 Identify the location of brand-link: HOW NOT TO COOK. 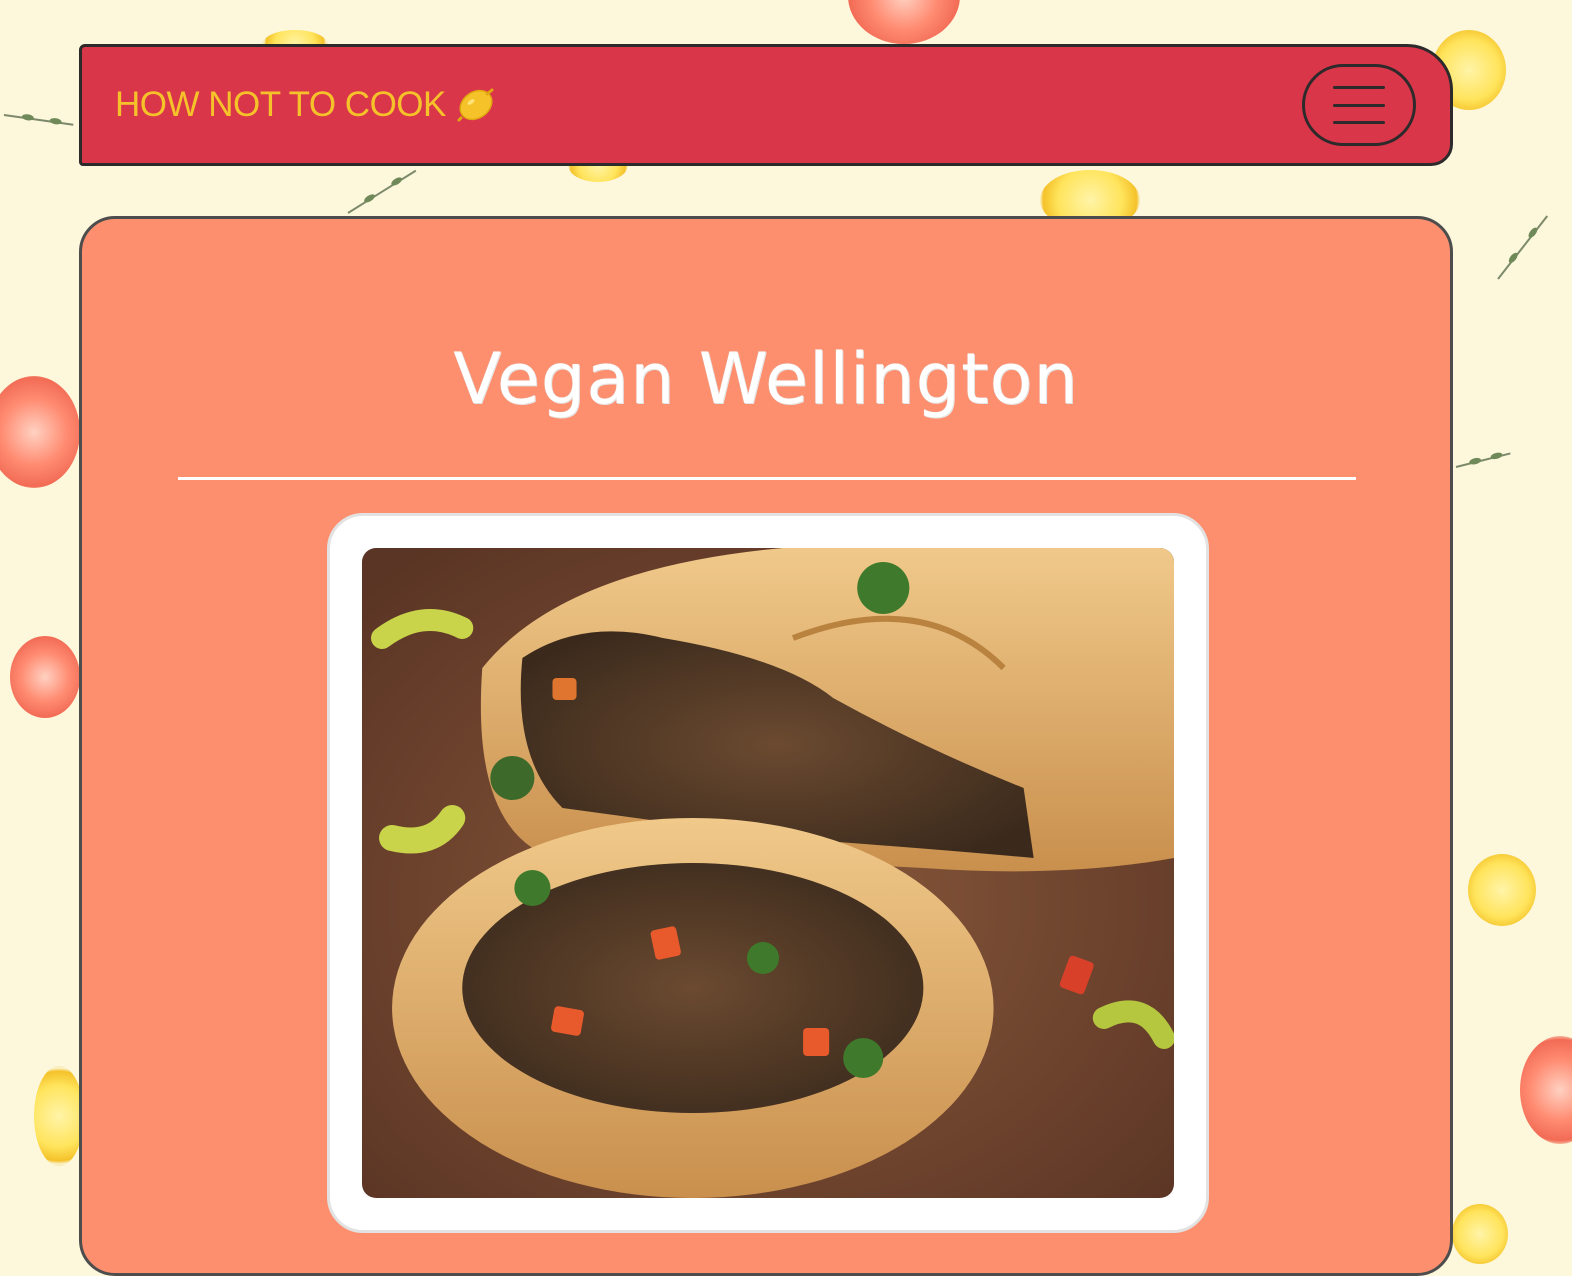
(305, 105).